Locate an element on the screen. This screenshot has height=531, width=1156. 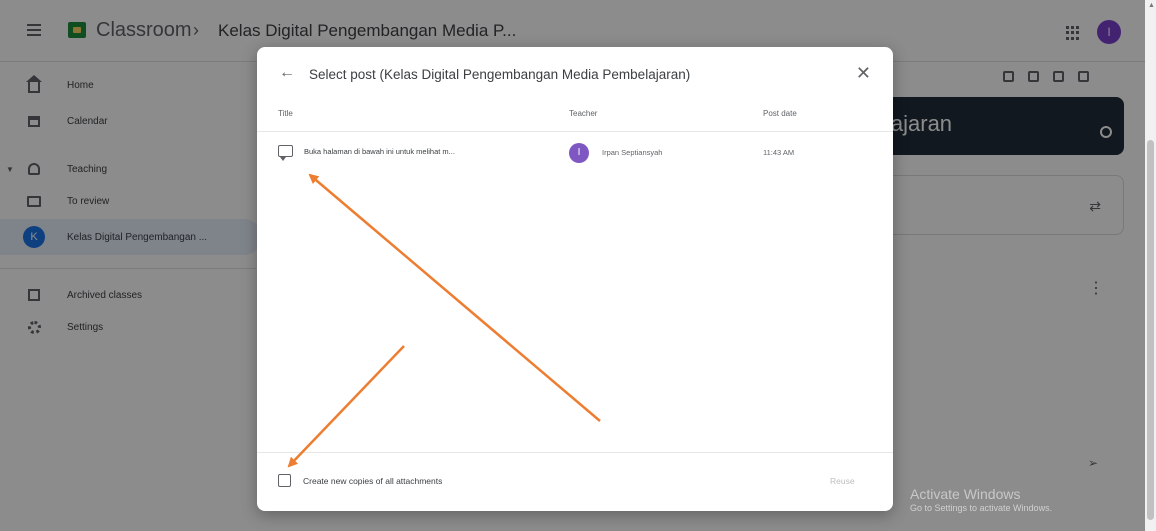
copy-attachments-checkbox is located at coordinates (284, 480).